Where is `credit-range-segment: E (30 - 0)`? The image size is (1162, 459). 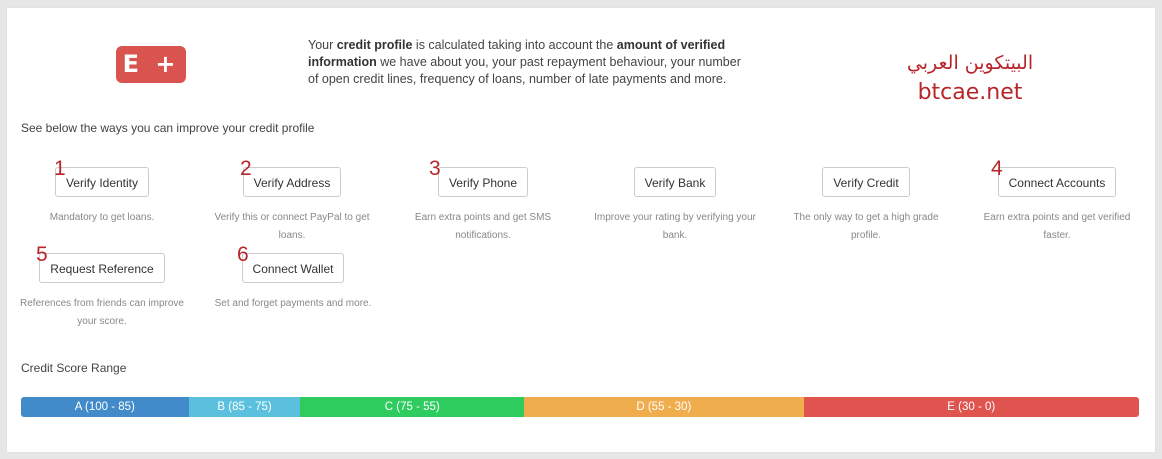 credit-range-segment: E (30 - 0) is located at coordinates (971, 407).